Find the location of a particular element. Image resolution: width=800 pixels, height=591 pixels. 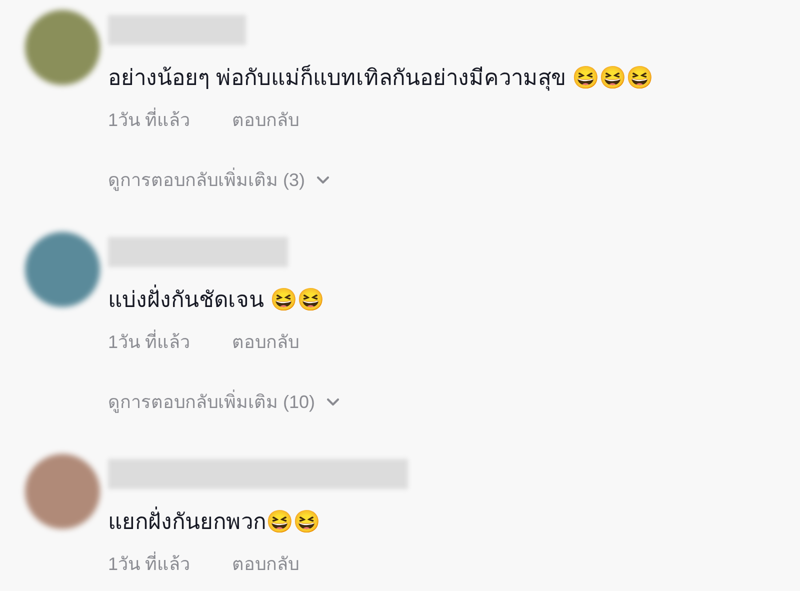

comment-text: อย่างน้อยๆ พ่อกับแม่ก็แบทเทิลกันอย่างมีความสุข 😆😆😆 is located at coordinates (381, 78).